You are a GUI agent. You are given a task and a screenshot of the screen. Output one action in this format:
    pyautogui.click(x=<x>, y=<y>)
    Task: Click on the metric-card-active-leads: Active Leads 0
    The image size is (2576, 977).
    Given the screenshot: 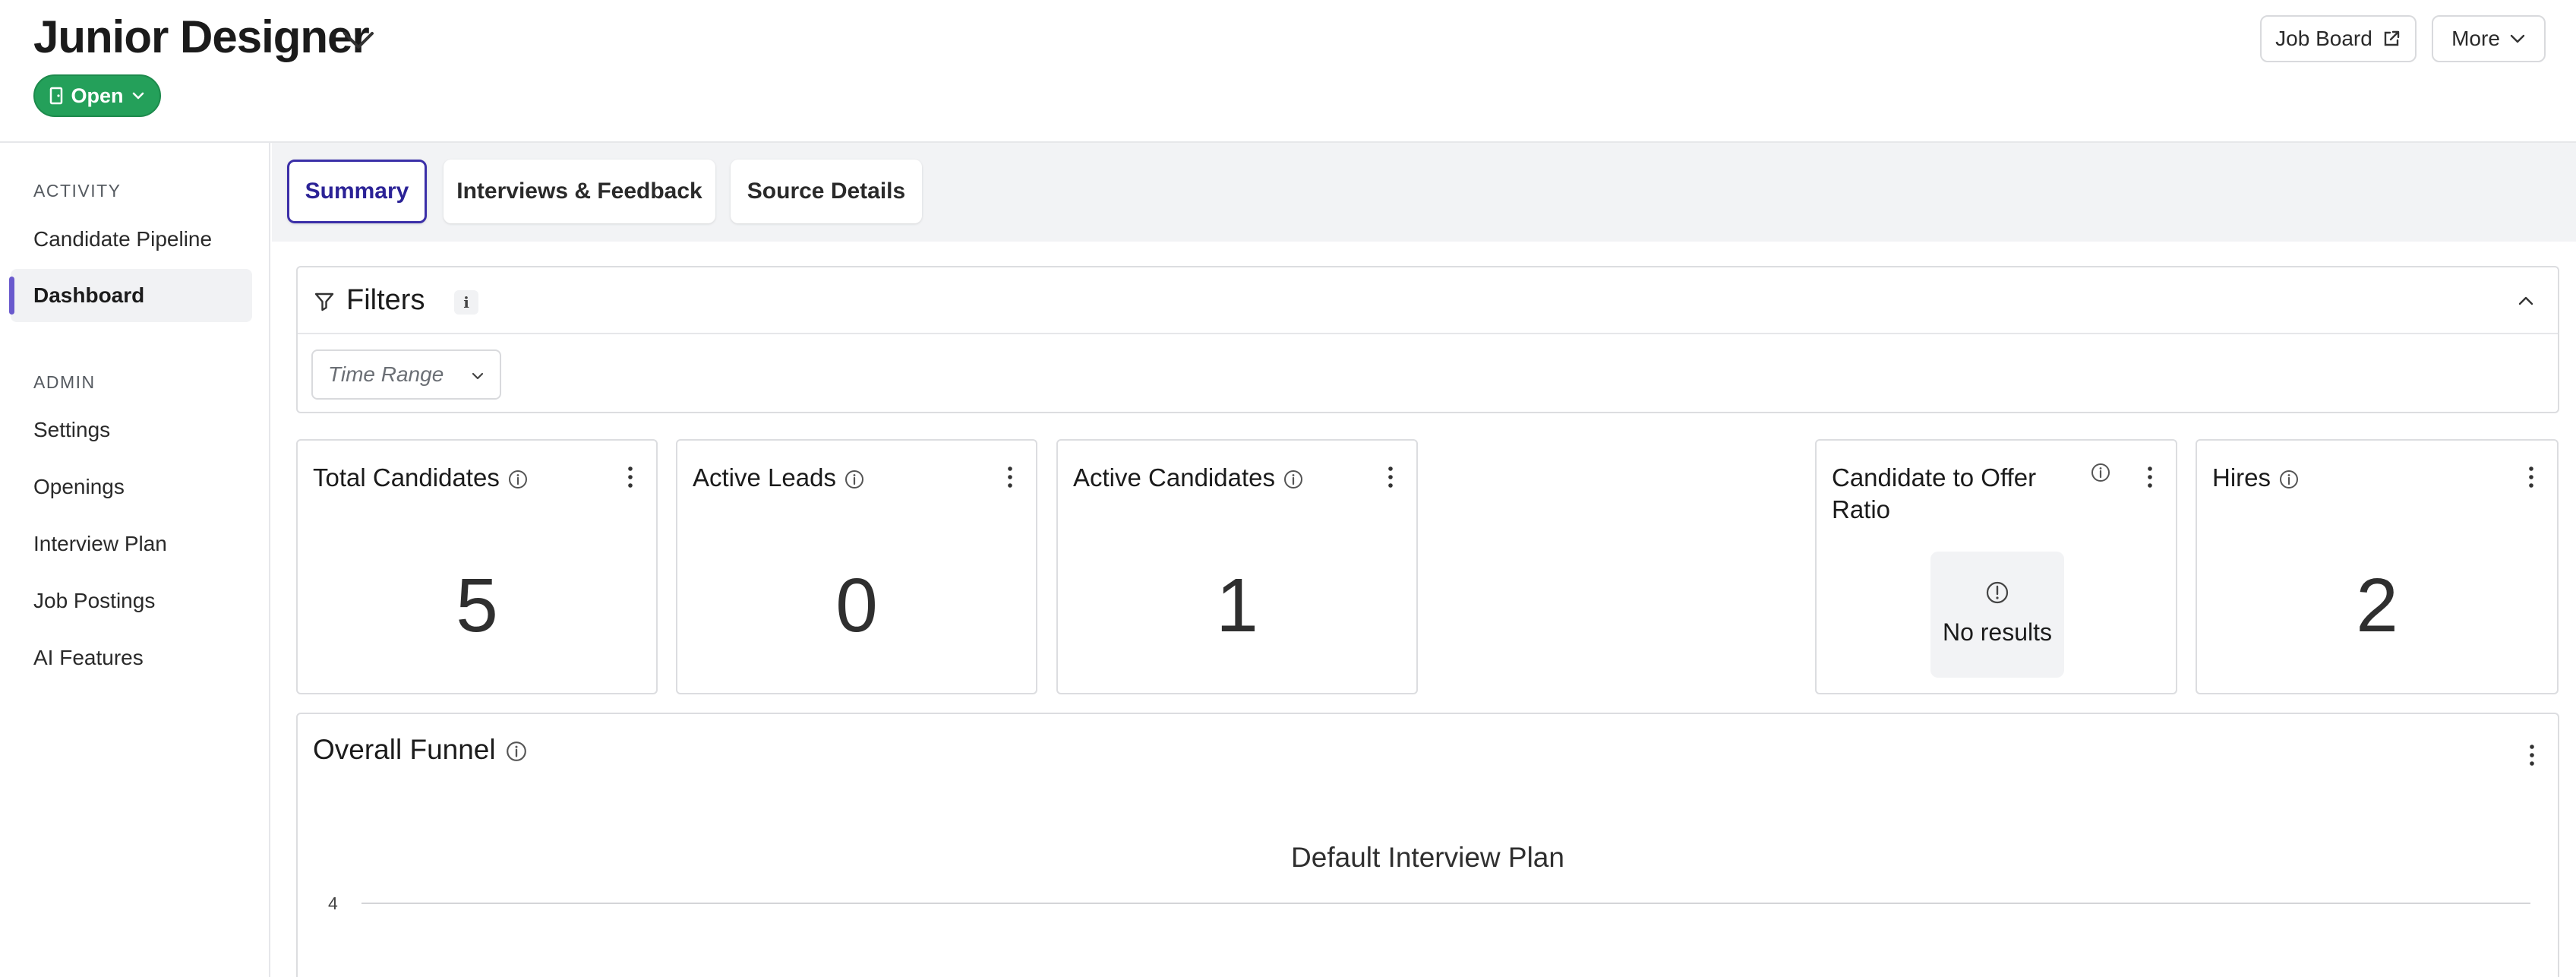 What is the action you would take?
    pyautogui.click(x=857, y=566)
    